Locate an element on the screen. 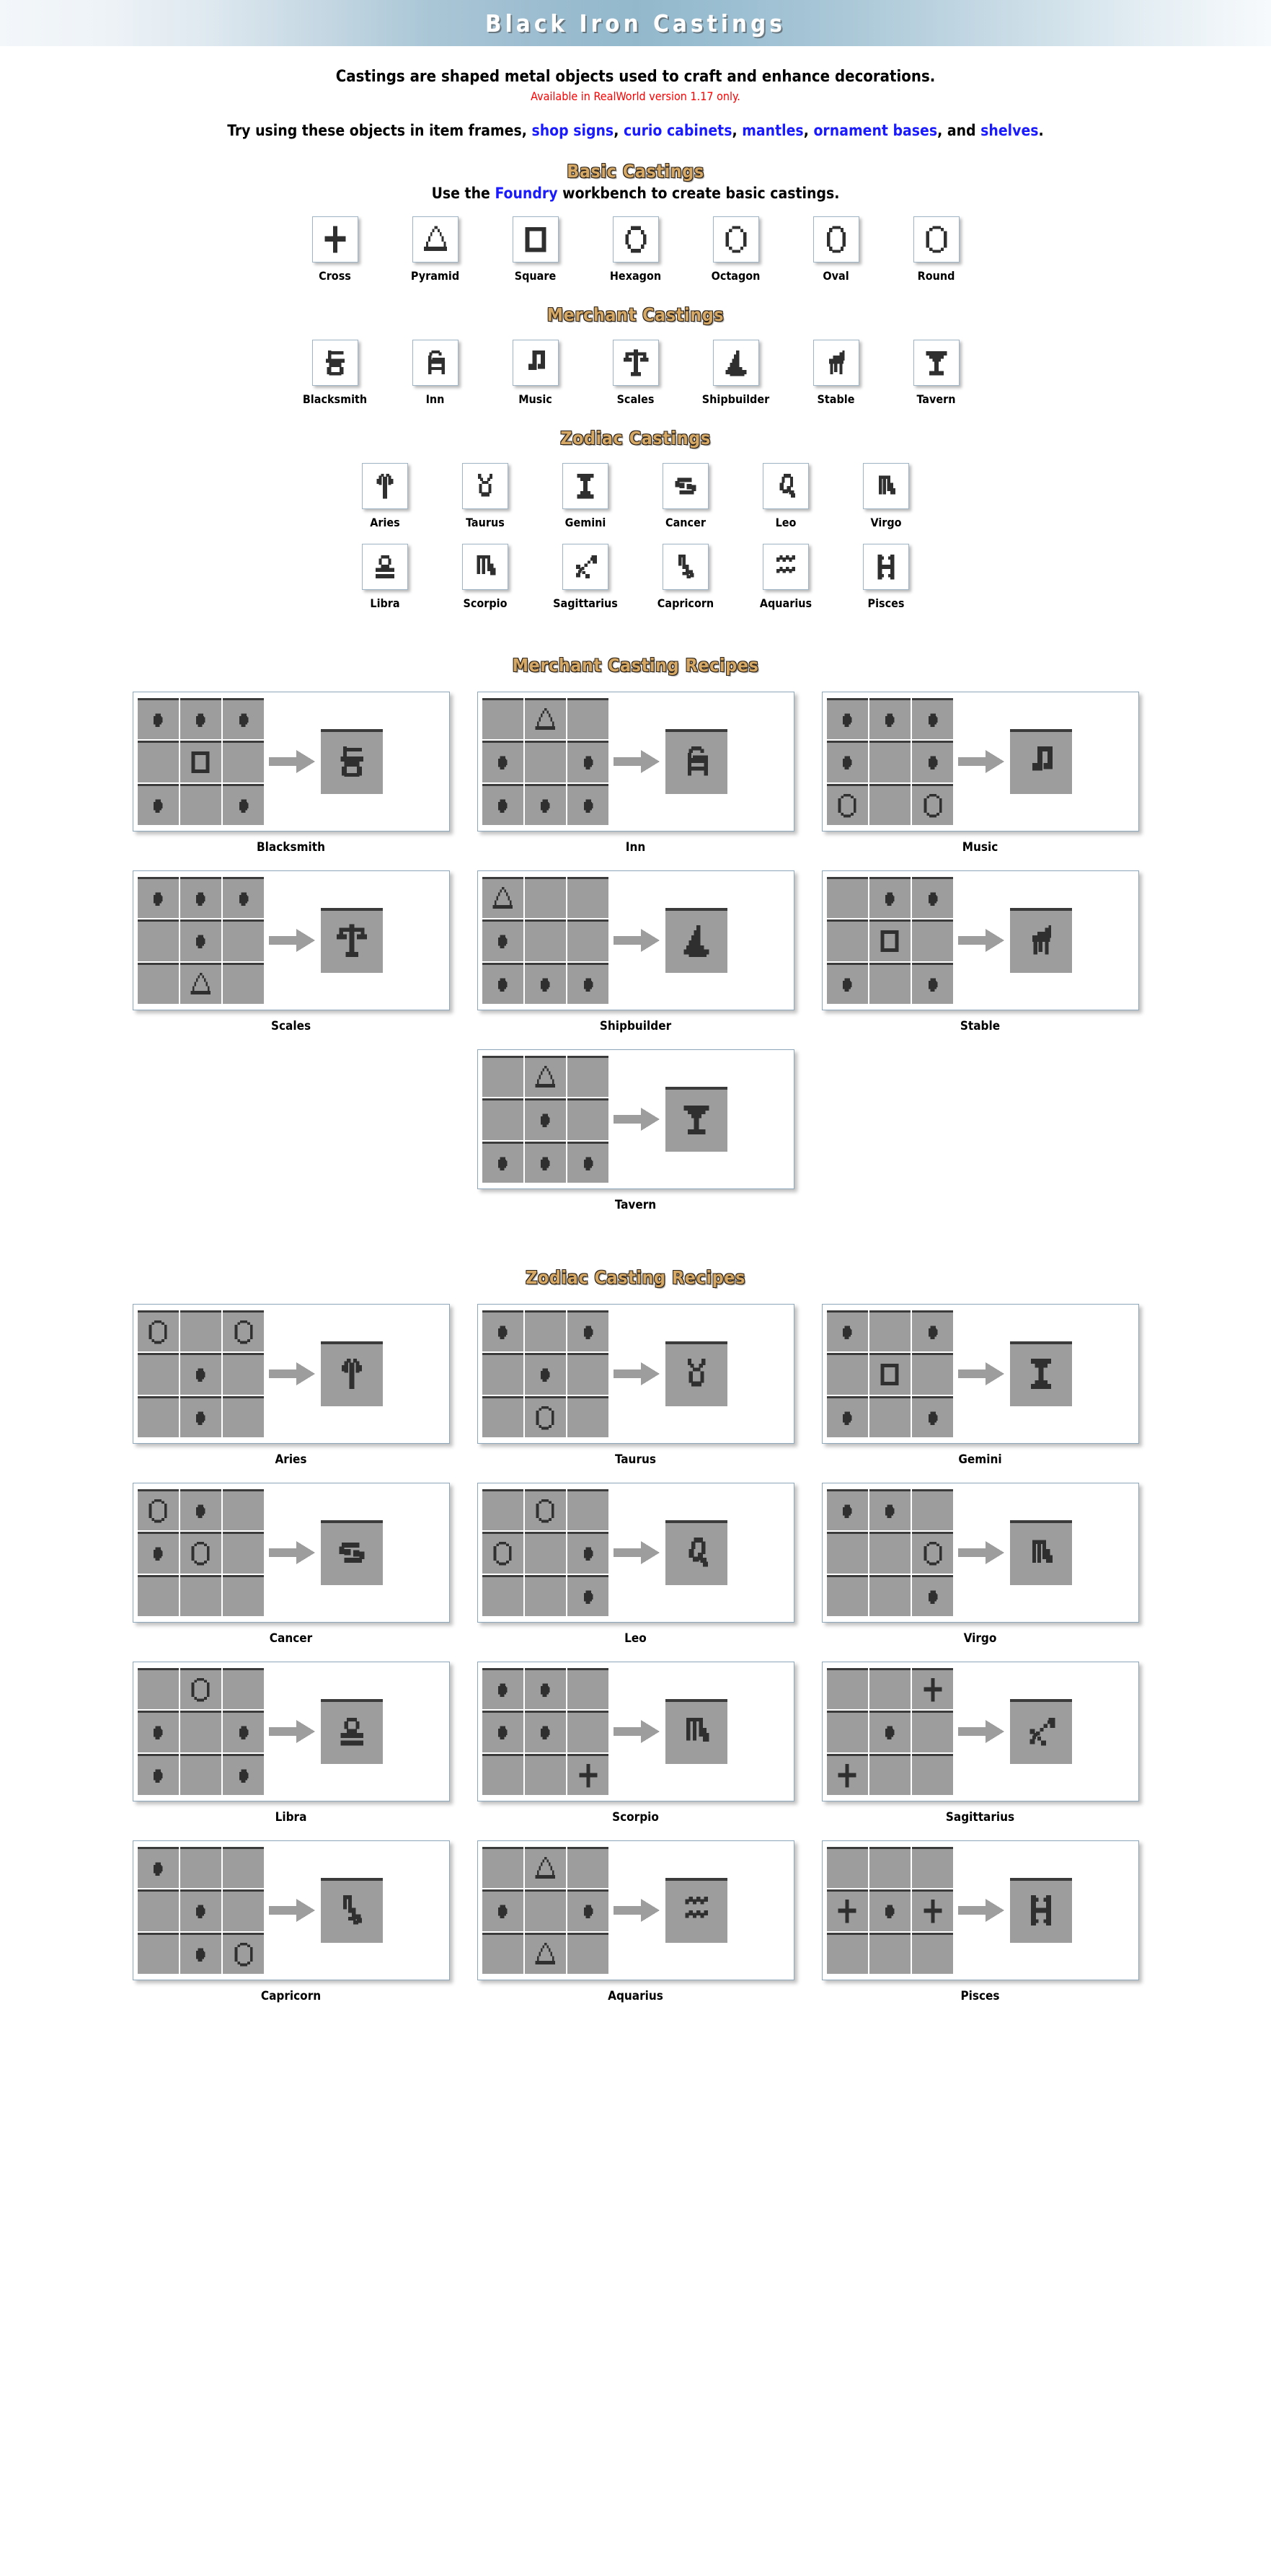  link-ornament-bases: ornament bases is located at coordinates (875, 130).